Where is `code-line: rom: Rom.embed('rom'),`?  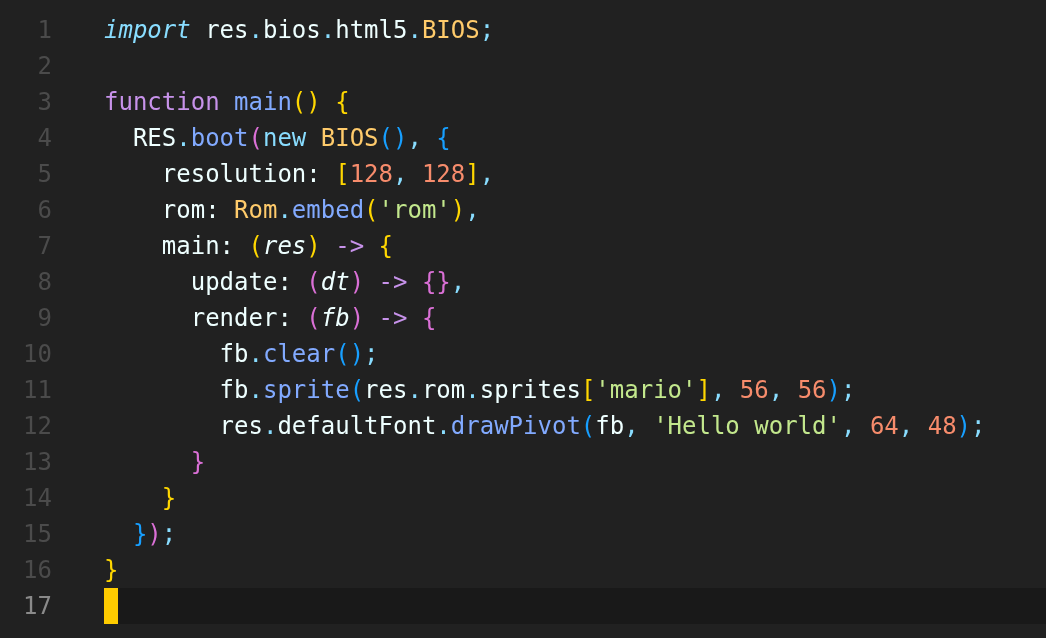 code-line: rom: Rom.embed('rom'), is located at coordinates (320, 210).